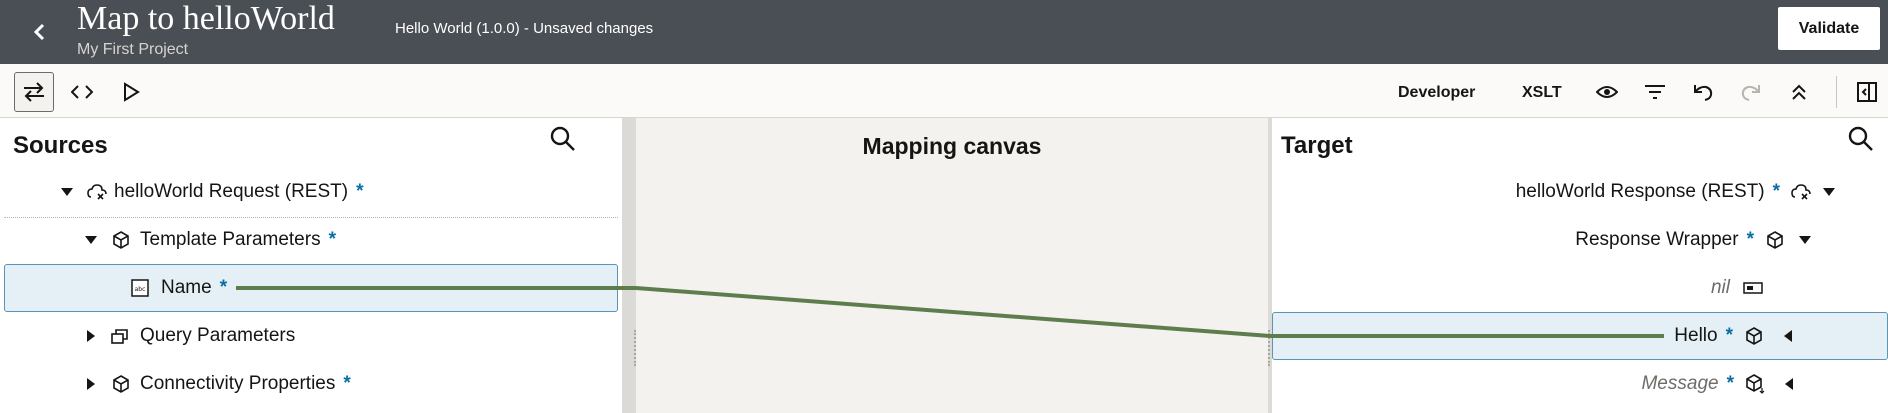 The image size is (1888, 413). I want to click on tree-row-hello: Hello *, so click(1580, 336).